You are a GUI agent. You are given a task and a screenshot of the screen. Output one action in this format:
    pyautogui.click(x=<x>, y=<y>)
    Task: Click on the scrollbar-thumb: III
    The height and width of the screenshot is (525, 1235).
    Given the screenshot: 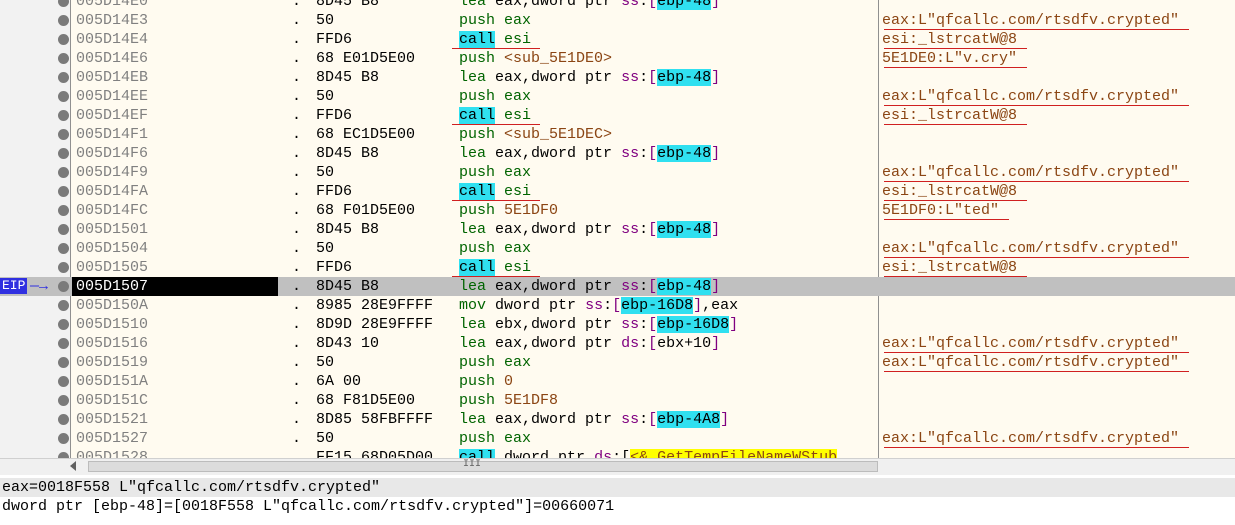 What is the action you would take?
    pyautogui.click(x=483, y=465)
    